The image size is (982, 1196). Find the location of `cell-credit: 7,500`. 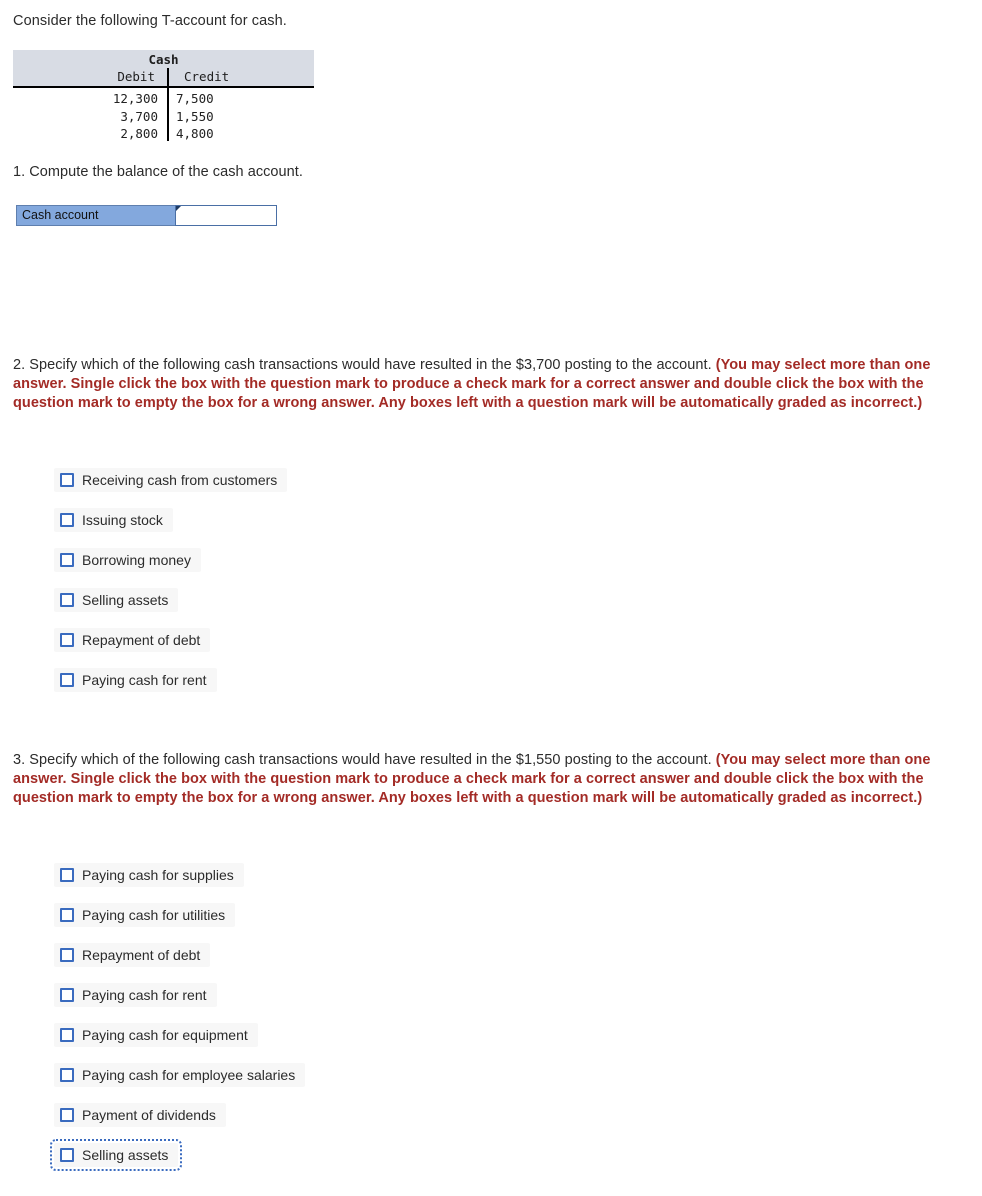

cell-credit: 7,500 is located at coordinates (195, 98).